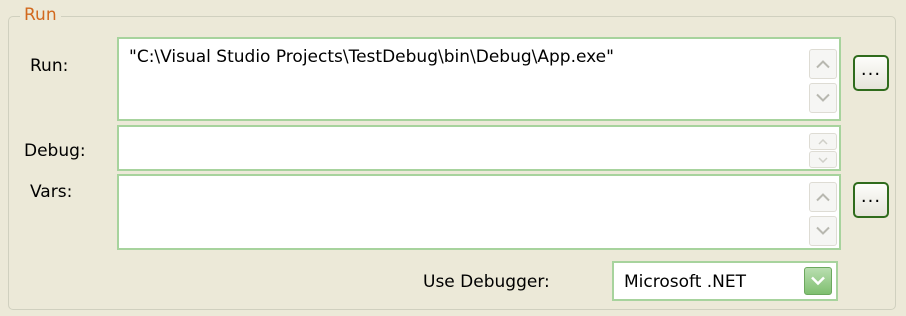  I want to click on run-scrollbar, so click(823, 79).